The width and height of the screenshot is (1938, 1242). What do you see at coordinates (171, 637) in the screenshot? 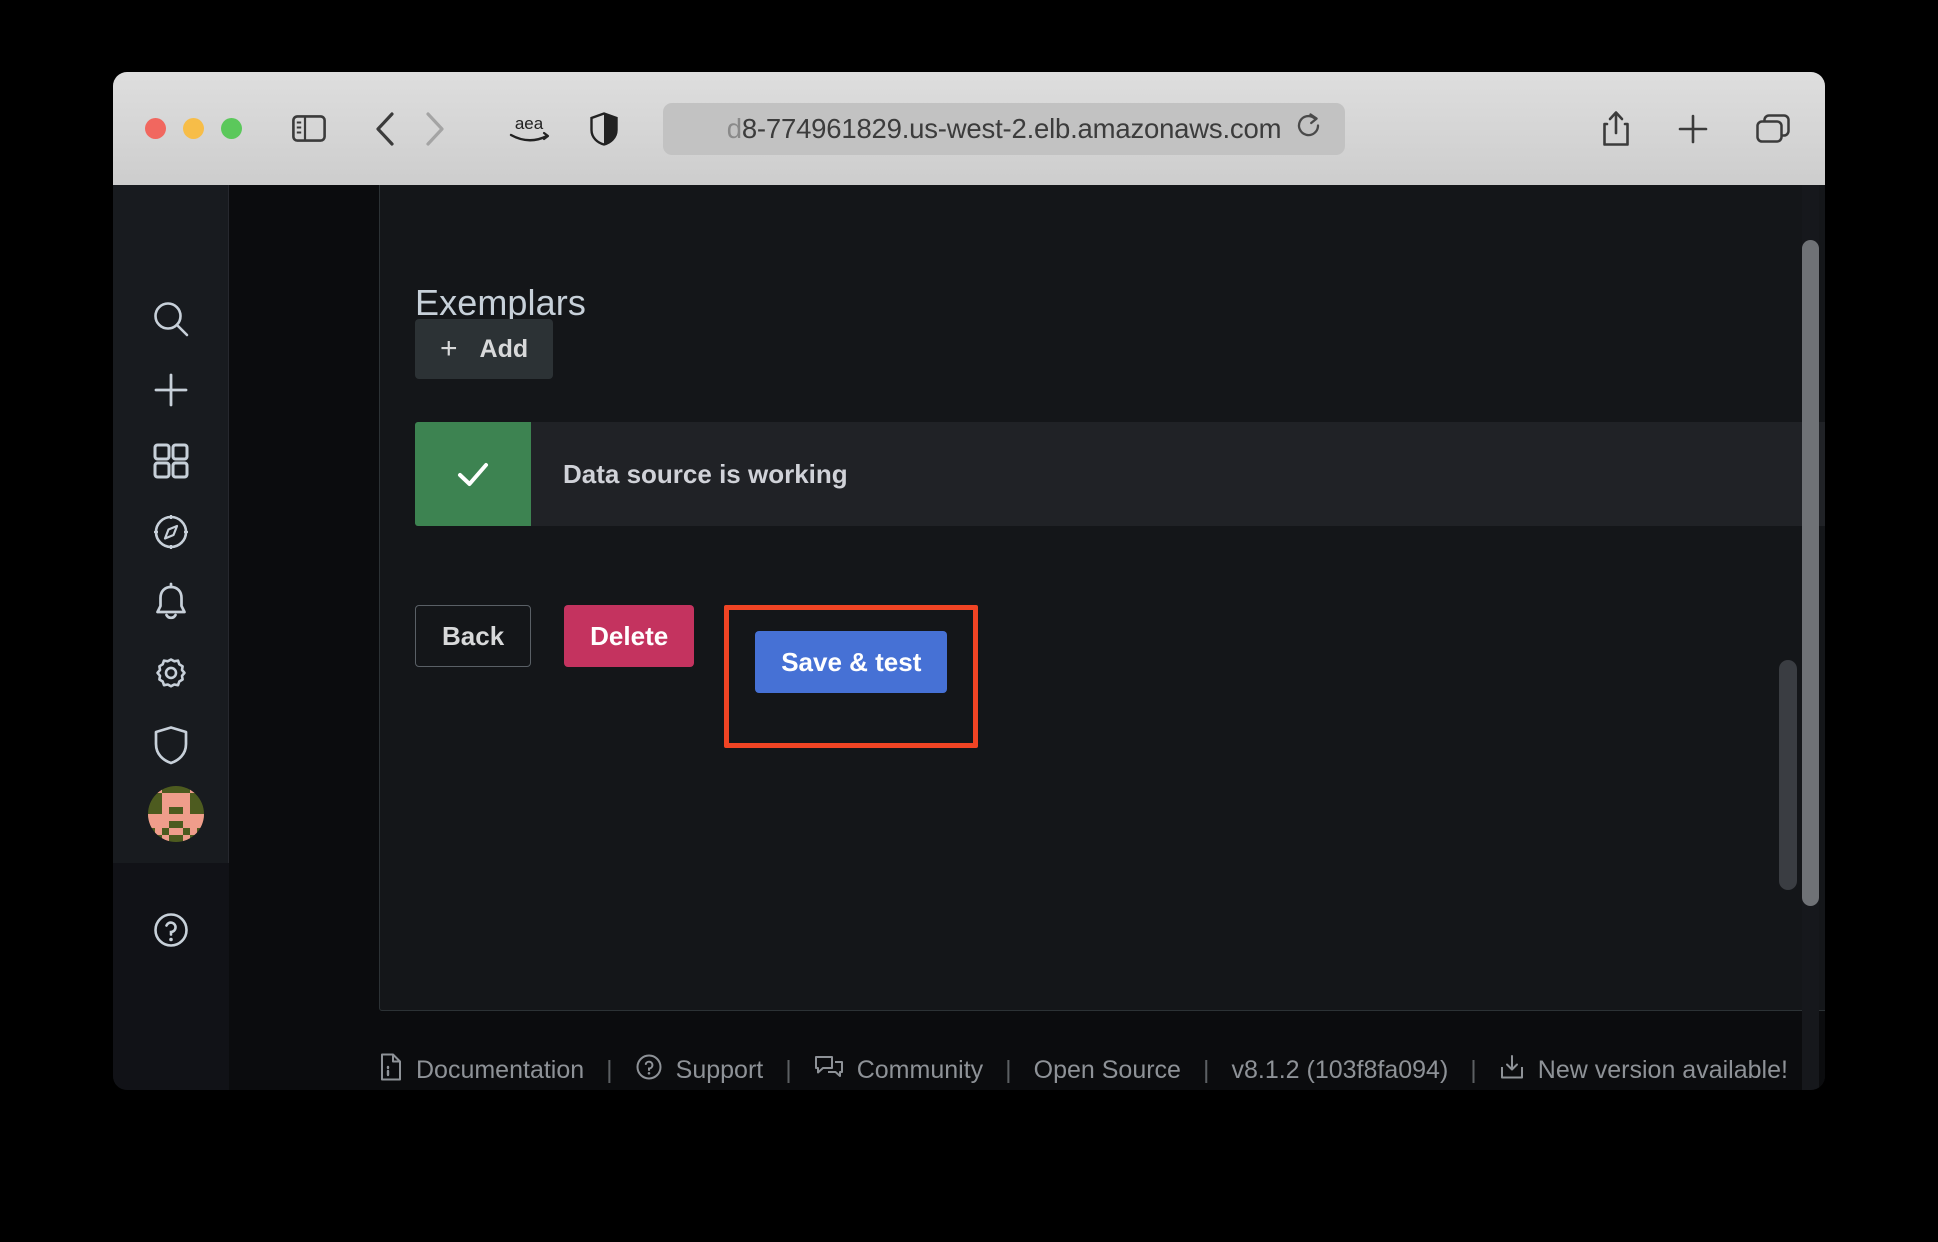
I see `grafana-sidebar` at bounding box center [171, 637].